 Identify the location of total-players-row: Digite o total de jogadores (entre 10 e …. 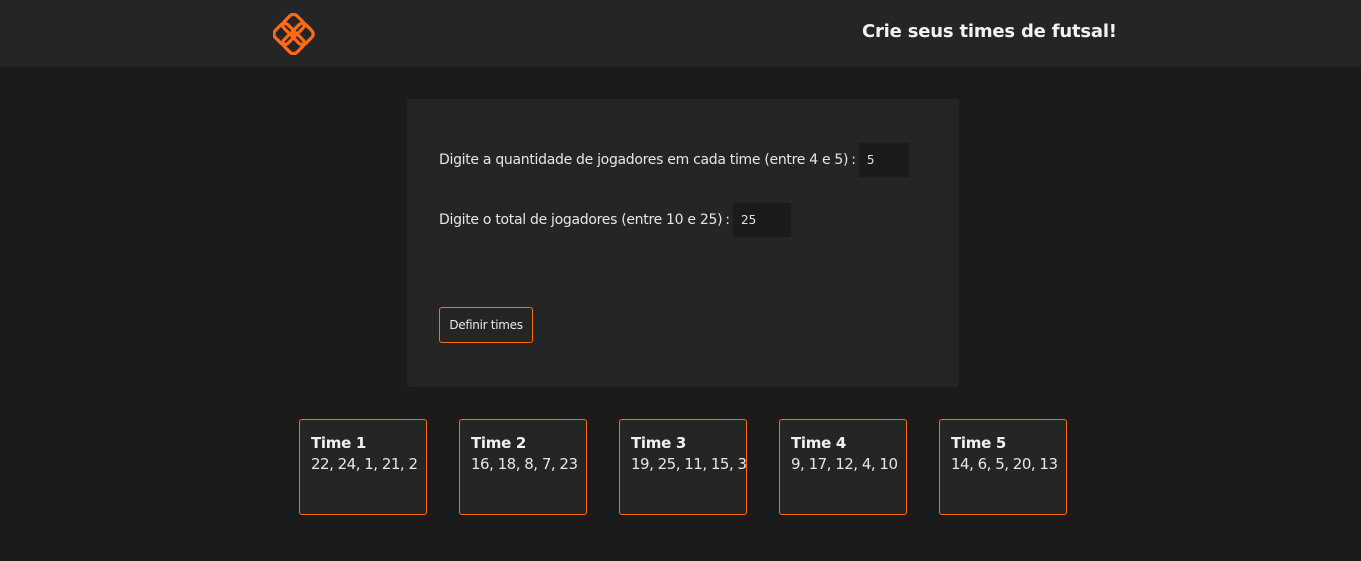
(615, 220).